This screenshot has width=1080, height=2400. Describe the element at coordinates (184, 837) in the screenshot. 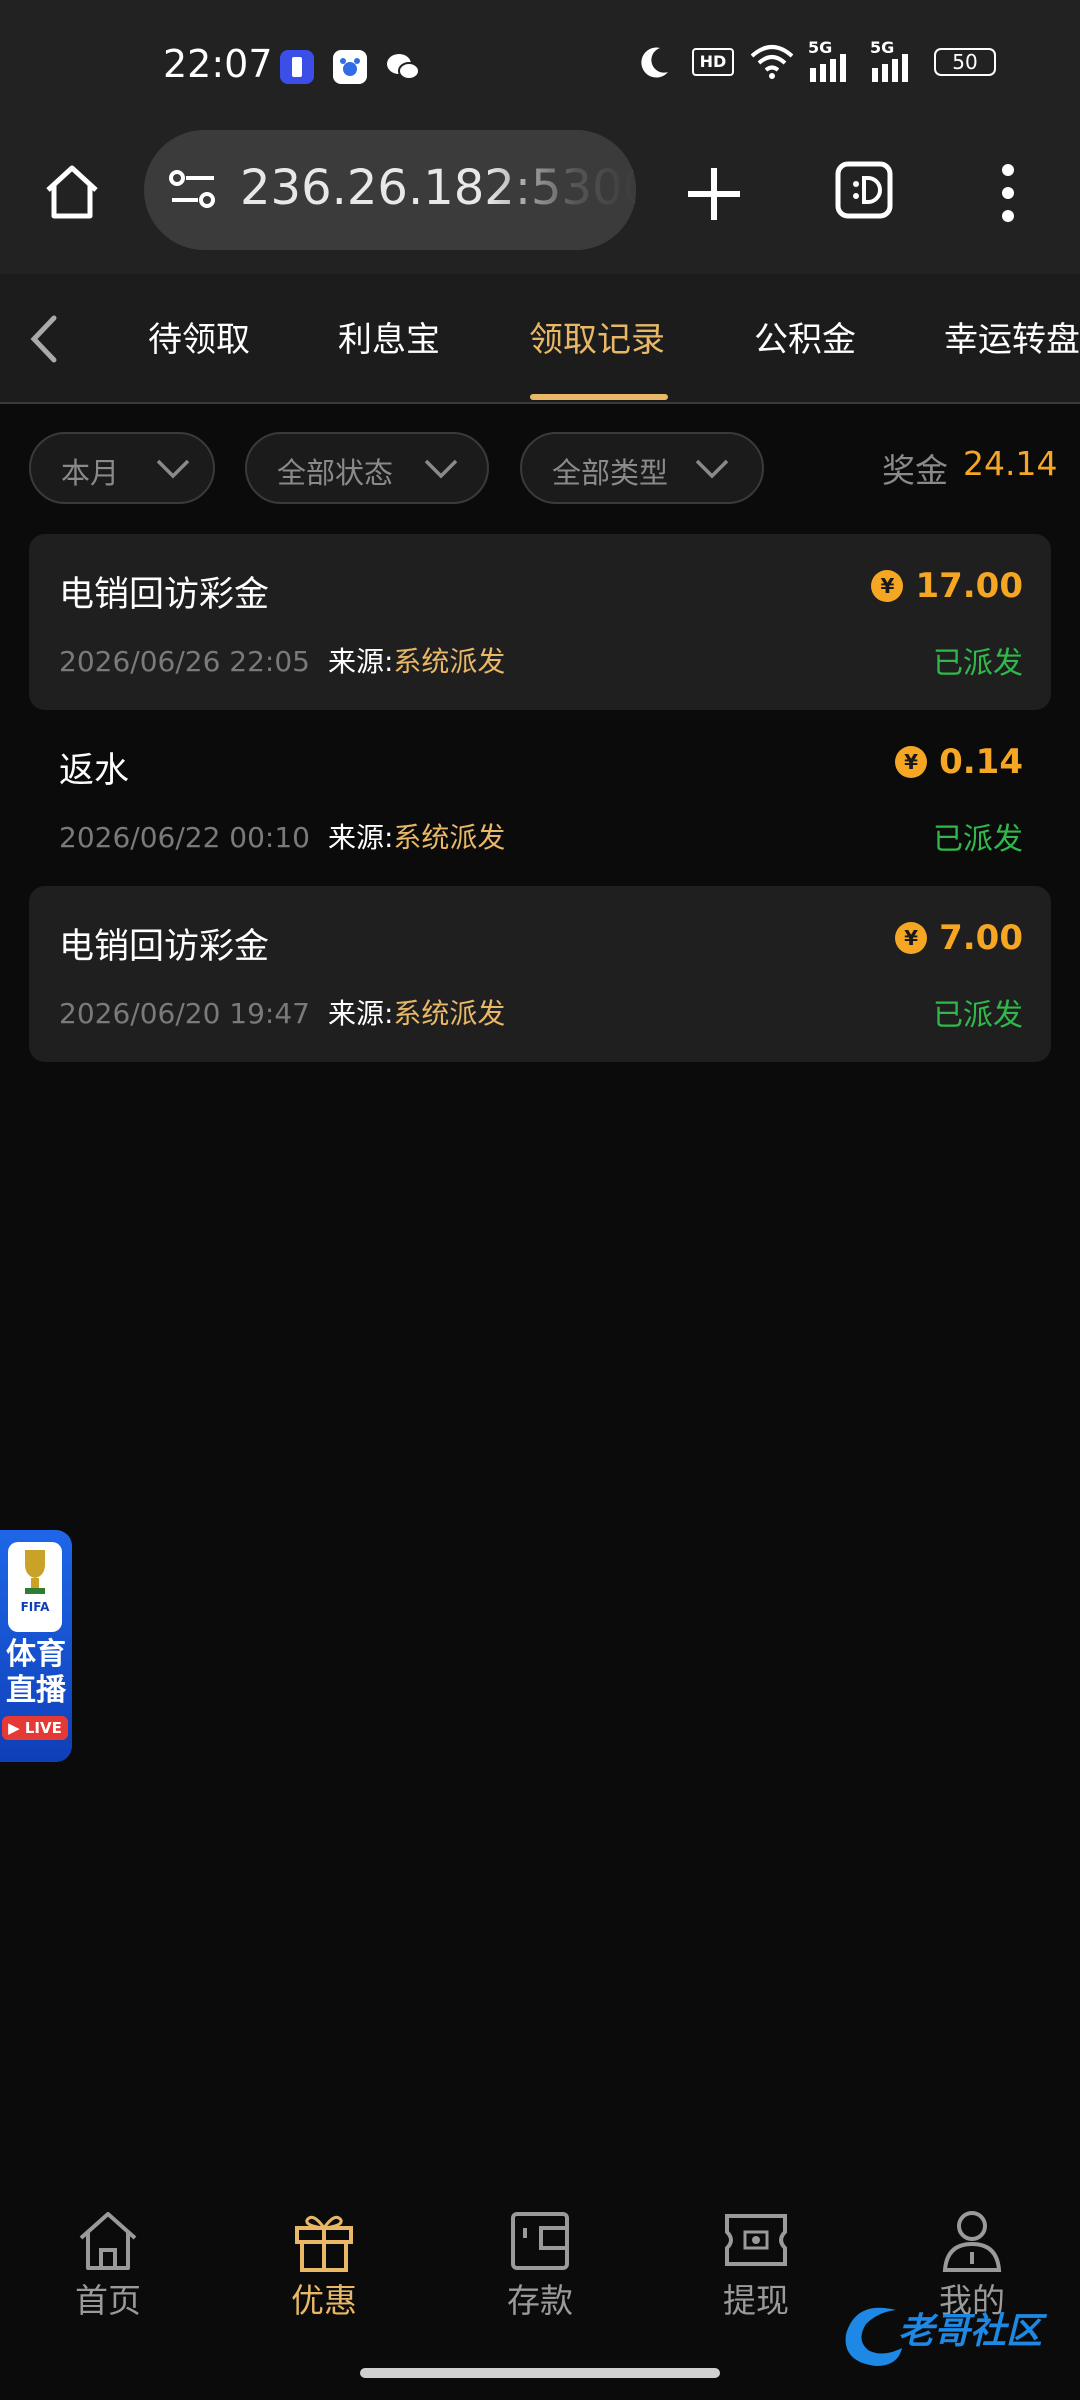

I see `record-time: 2026/06/22 00:10` at that location.